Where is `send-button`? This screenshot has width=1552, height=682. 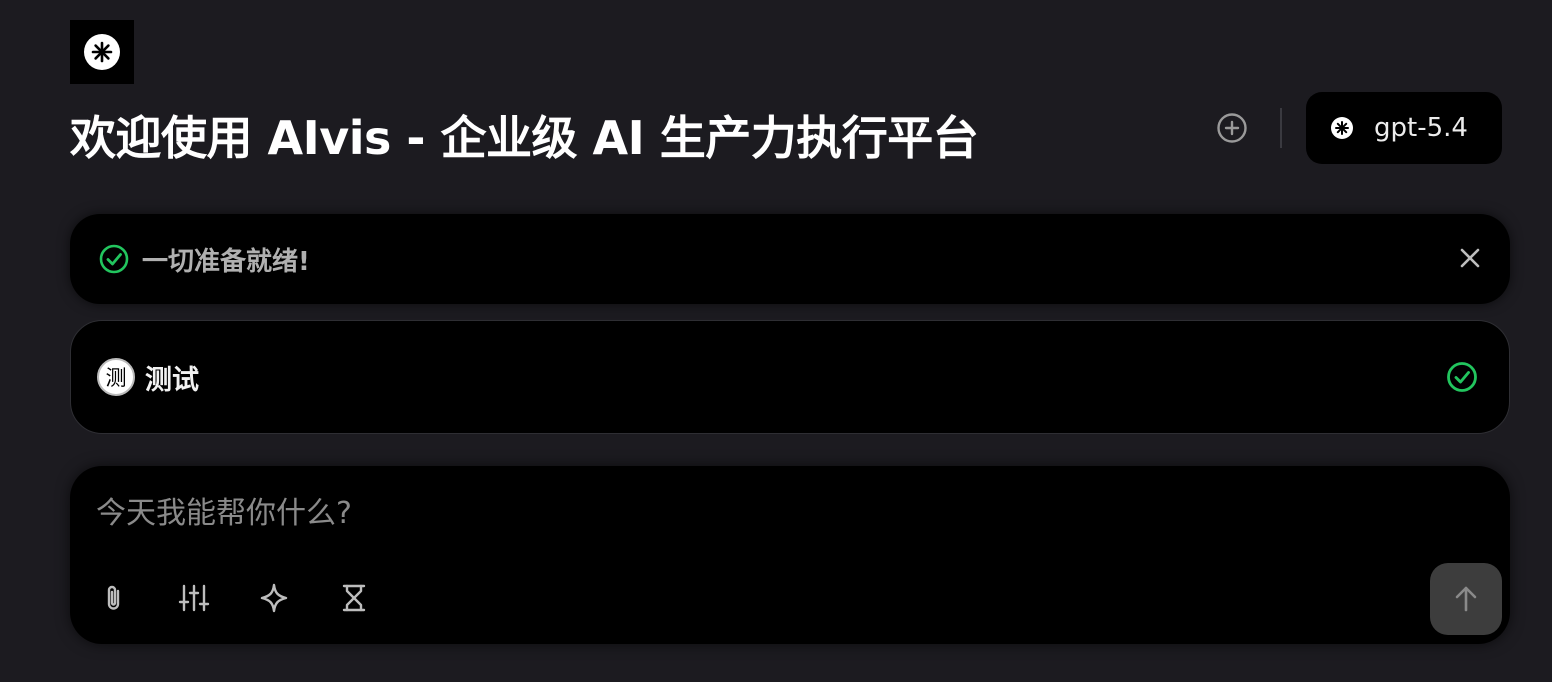 send-button is located at coordinates (1466, 599).